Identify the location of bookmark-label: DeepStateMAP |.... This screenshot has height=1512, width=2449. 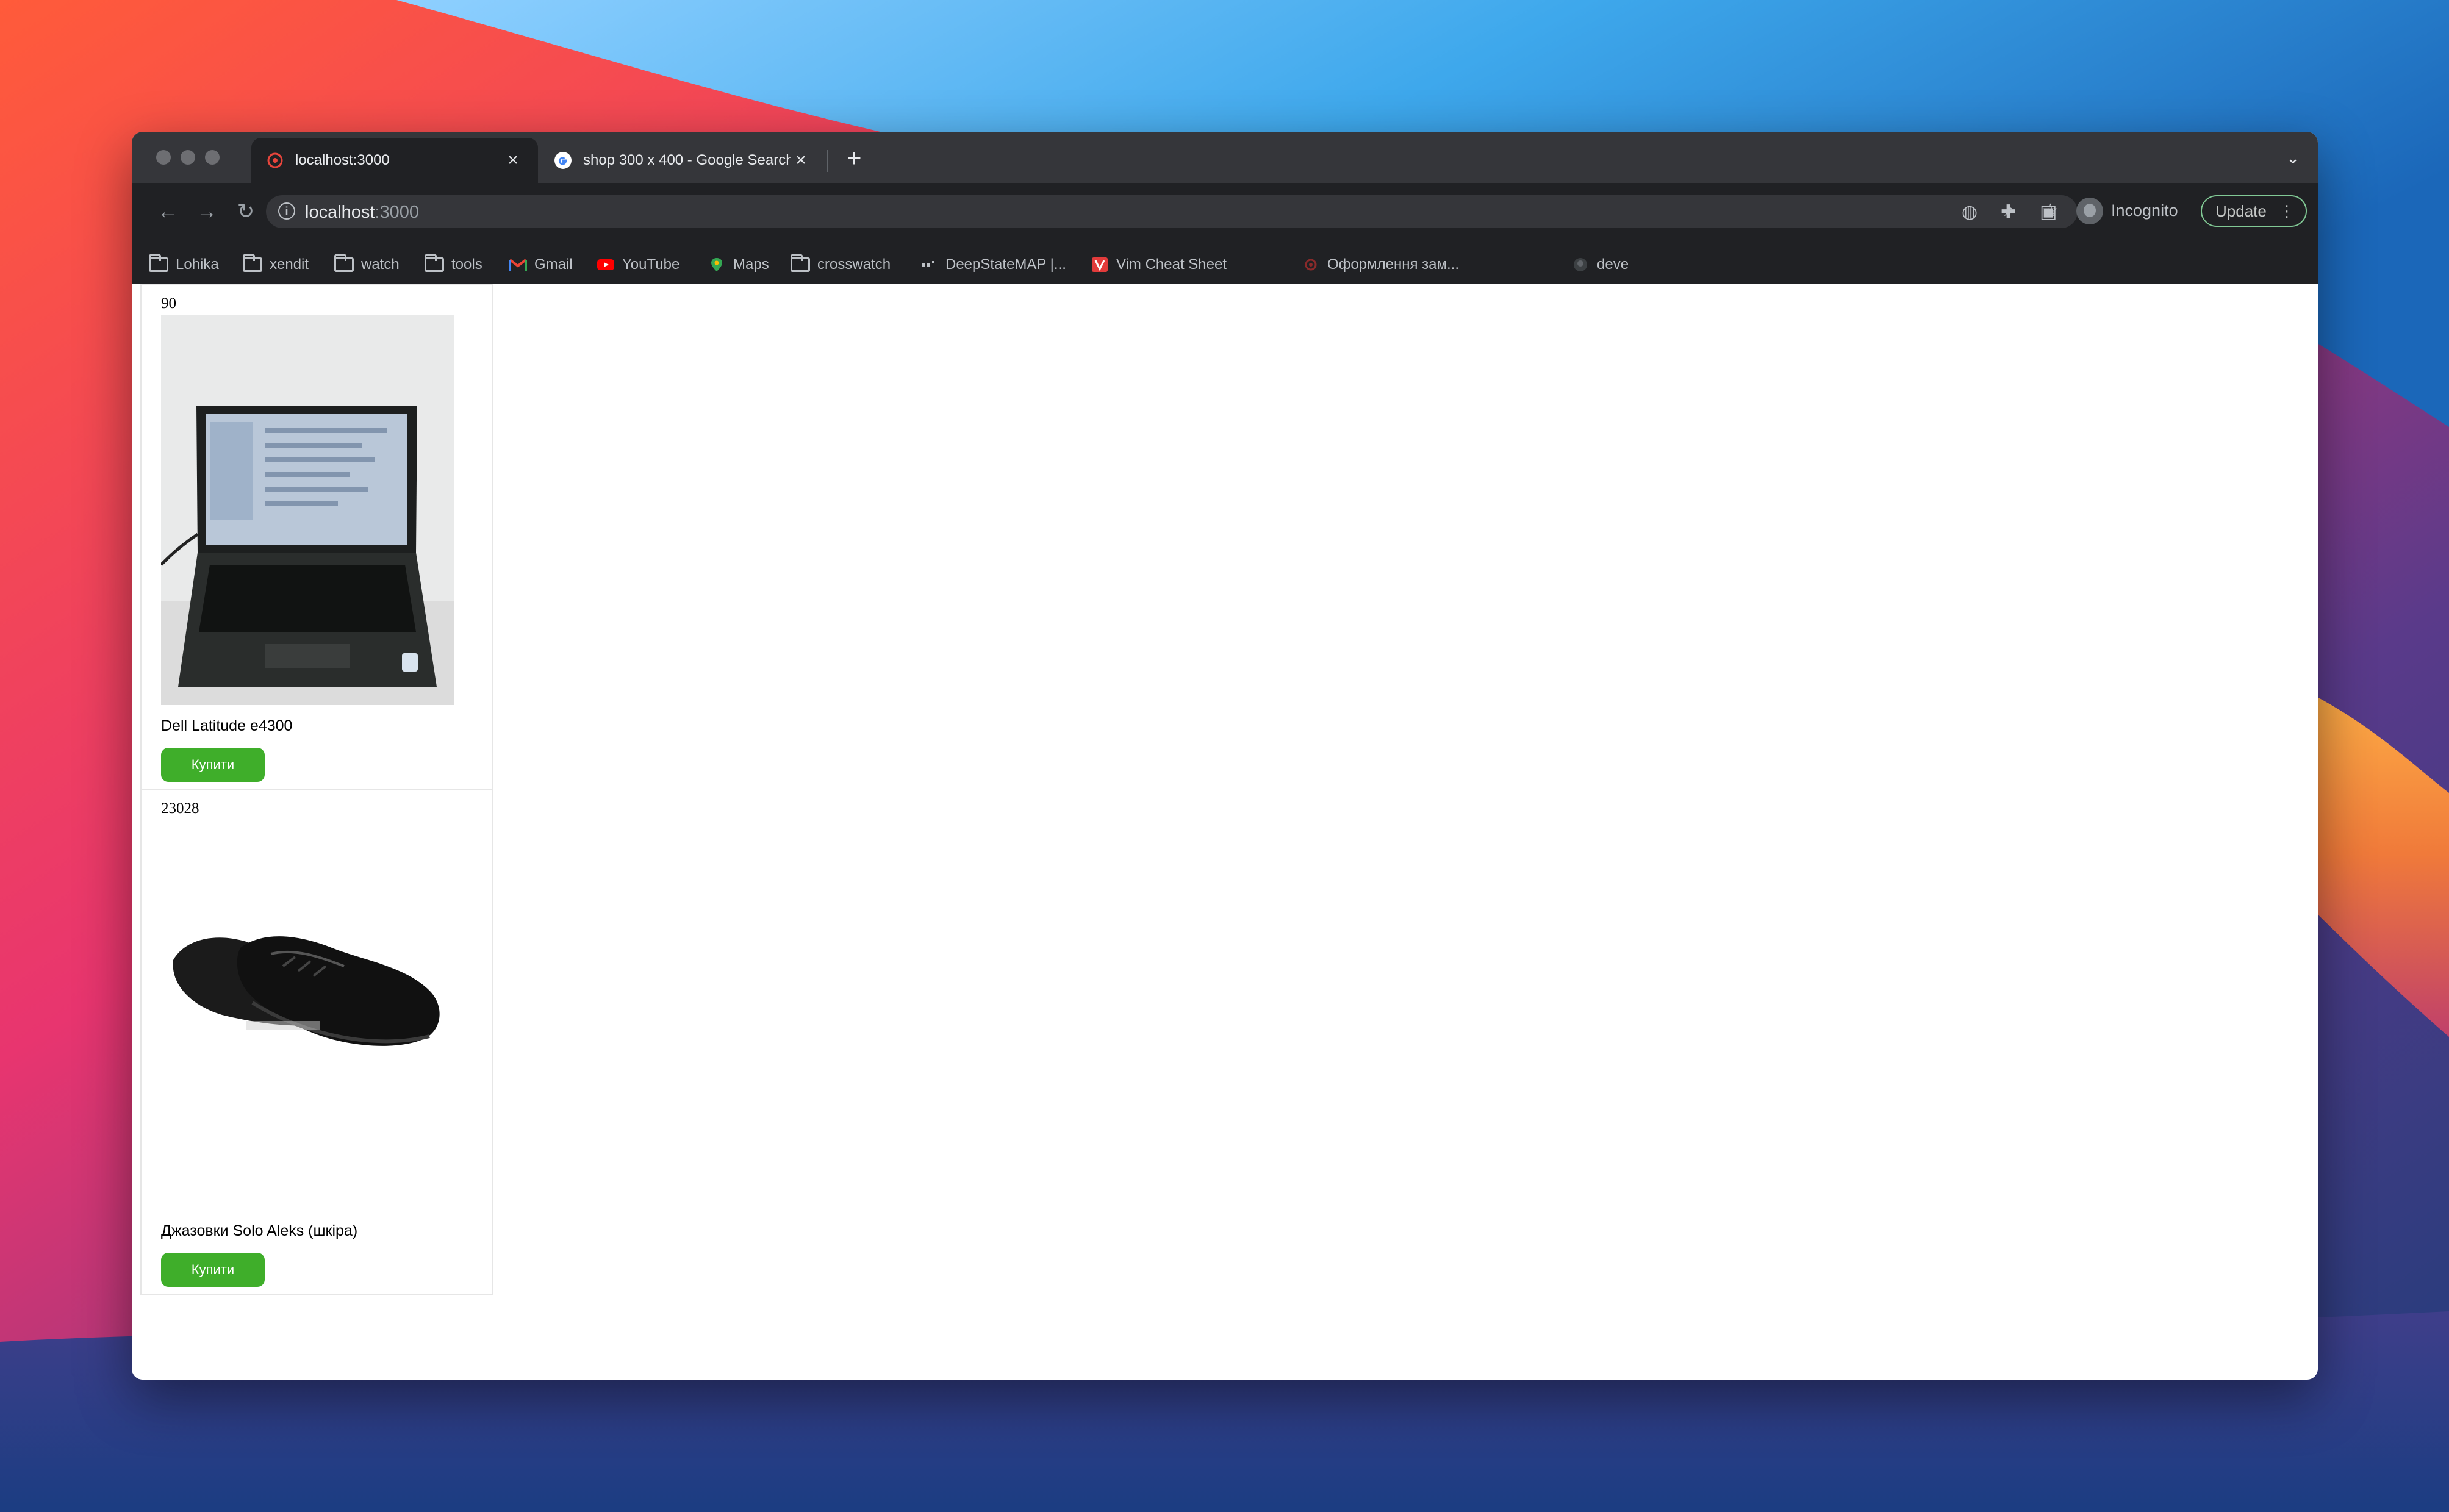
(1005, 264).